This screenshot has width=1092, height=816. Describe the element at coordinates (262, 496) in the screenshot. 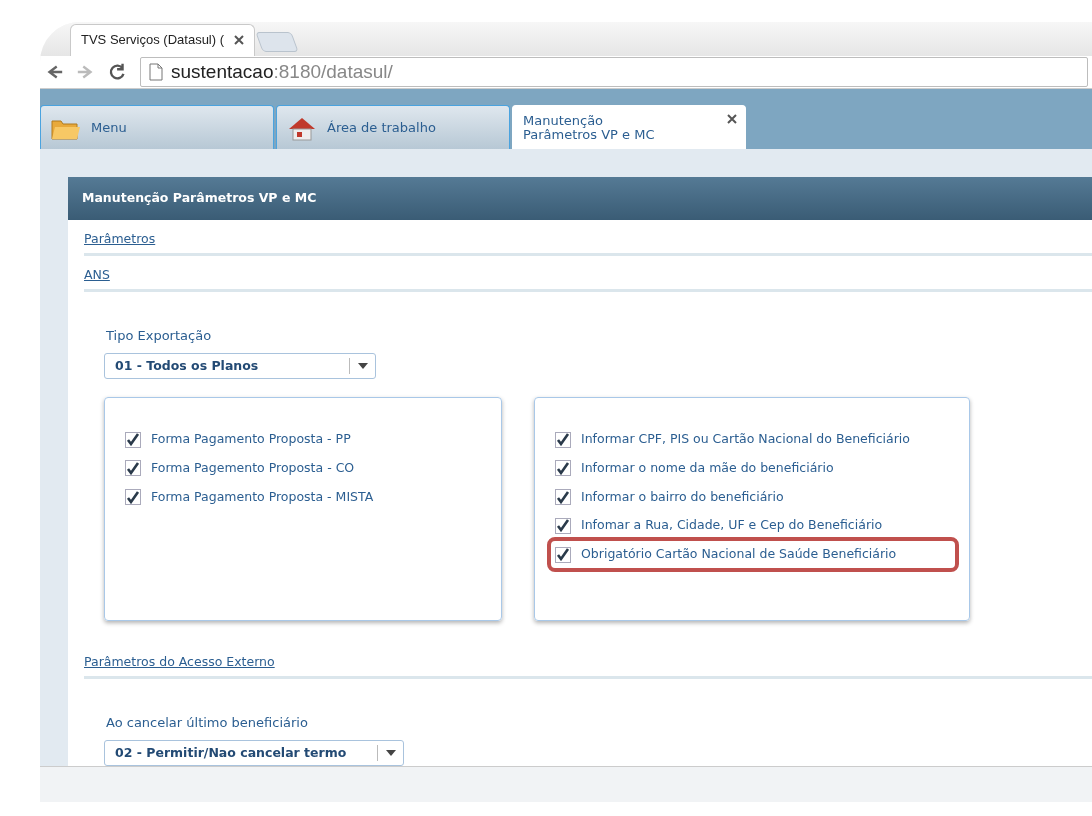

I see `checkbox-label: Forma Pagamento Proposta - MISTA` at that location.